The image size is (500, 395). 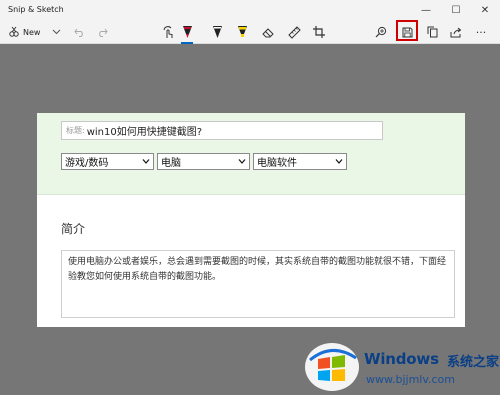 I want to click on minimize-button: —, so click(x=426, y=10).